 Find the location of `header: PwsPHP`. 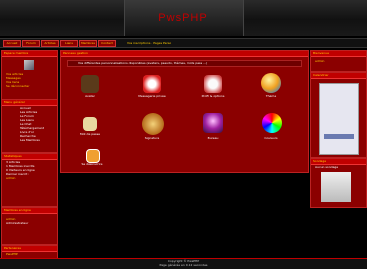

header: PwsPHP is located at coordinates (183, 18).